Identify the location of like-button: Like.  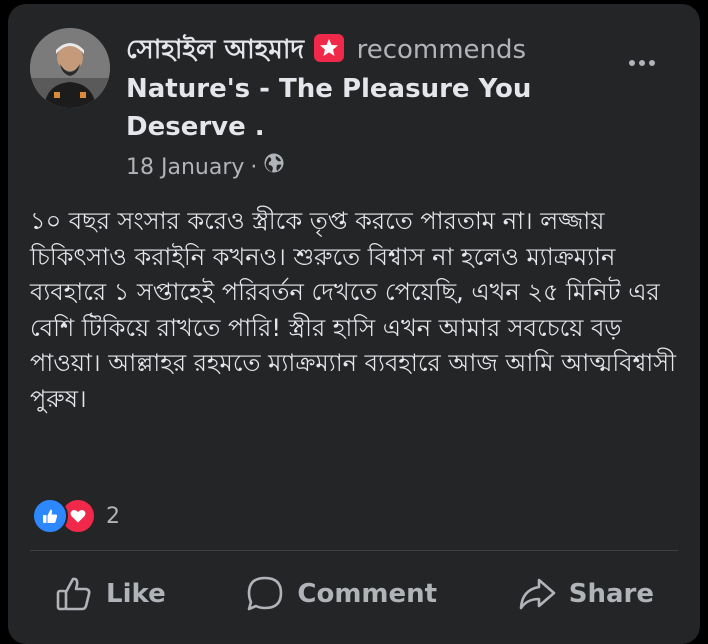
(110, 594).